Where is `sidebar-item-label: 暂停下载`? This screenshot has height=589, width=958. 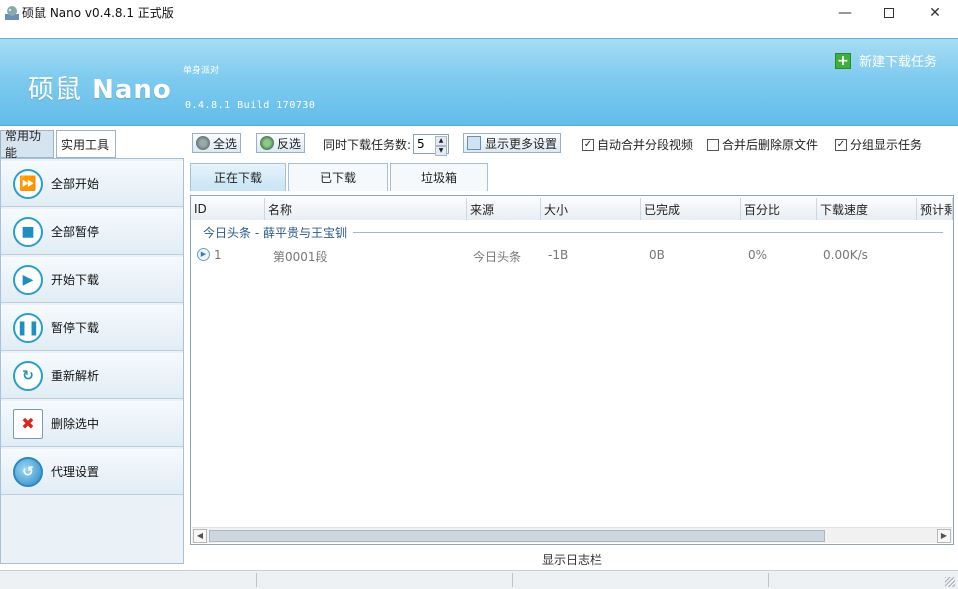
sidebar-item-label: 暂停下载 is located at coordinates (75, 328).